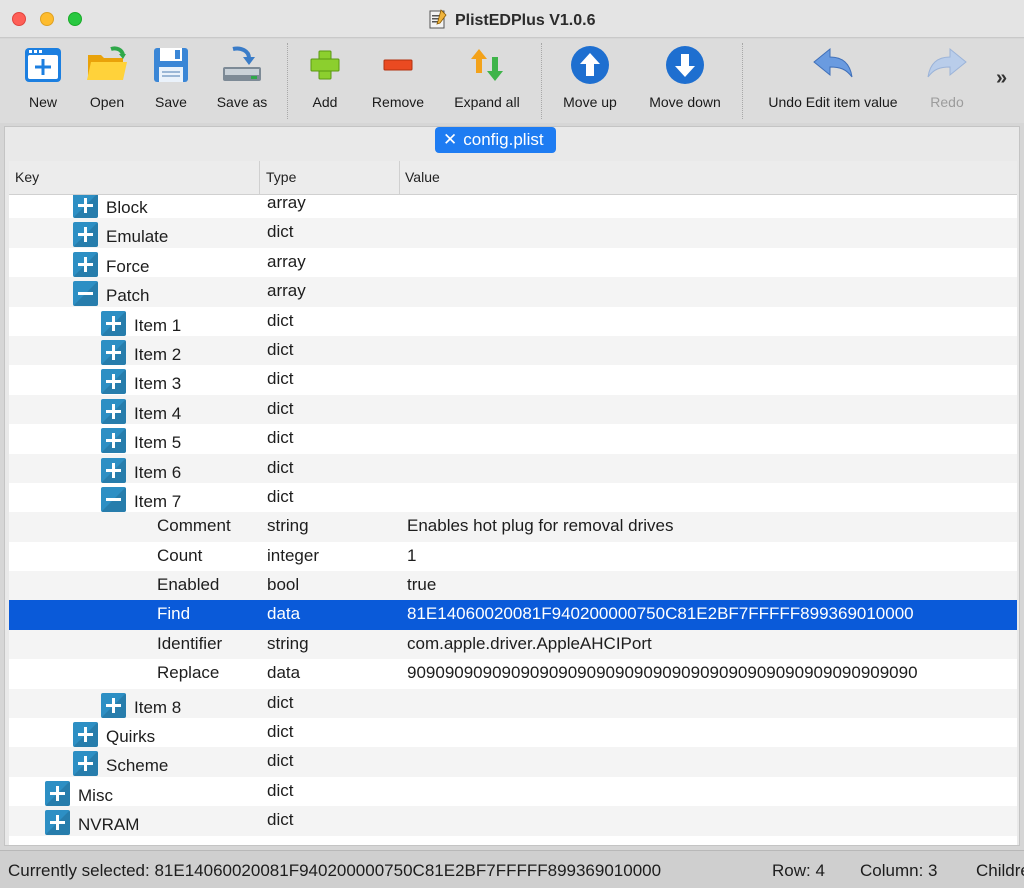 This screenshot has width=1024, height=888. I want to click on table-row: Patch array, so click(513, 292).